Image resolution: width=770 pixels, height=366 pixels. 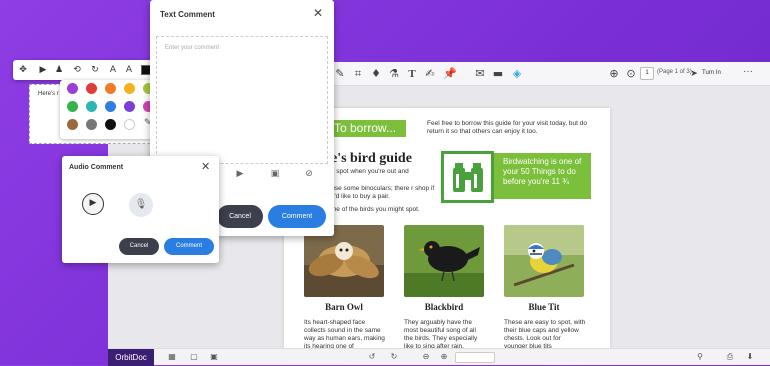 What do you see at coordinates (694, 74) in the screenshot?
I see `send-icon: ➤` at bounding box center [694, 74].